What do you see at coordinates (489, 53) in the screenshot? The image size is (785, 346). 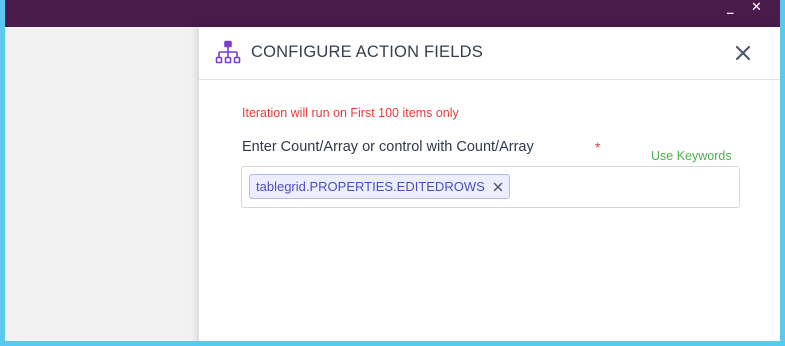 I see `panel-header: CONFIGURE ACTION FIELDS` at bounding box center [489, 53].